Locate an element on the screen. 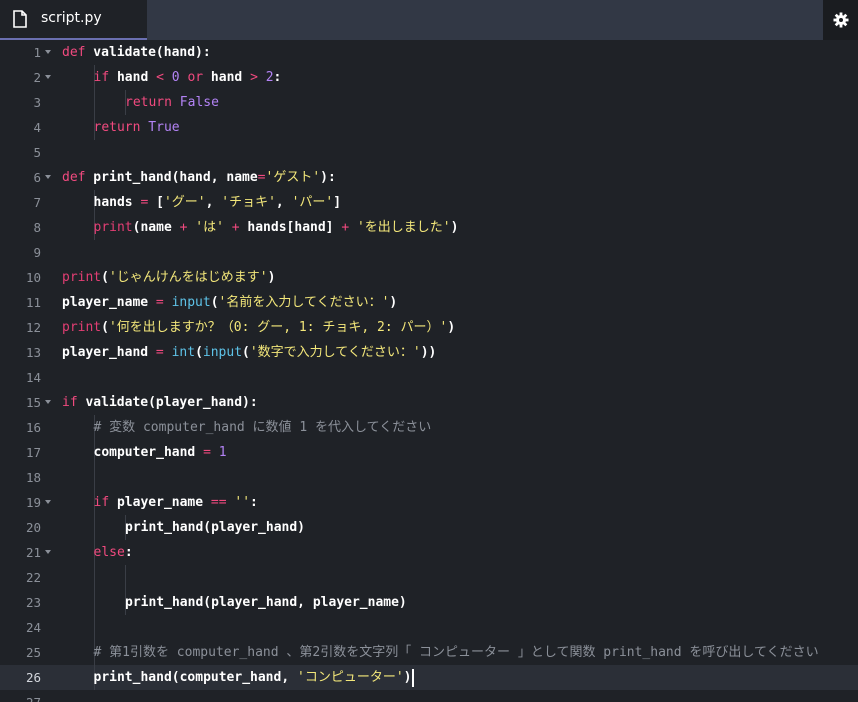 This screenshot has height=702, width=858. line-number: 1 is located at coordinates (37, 52).